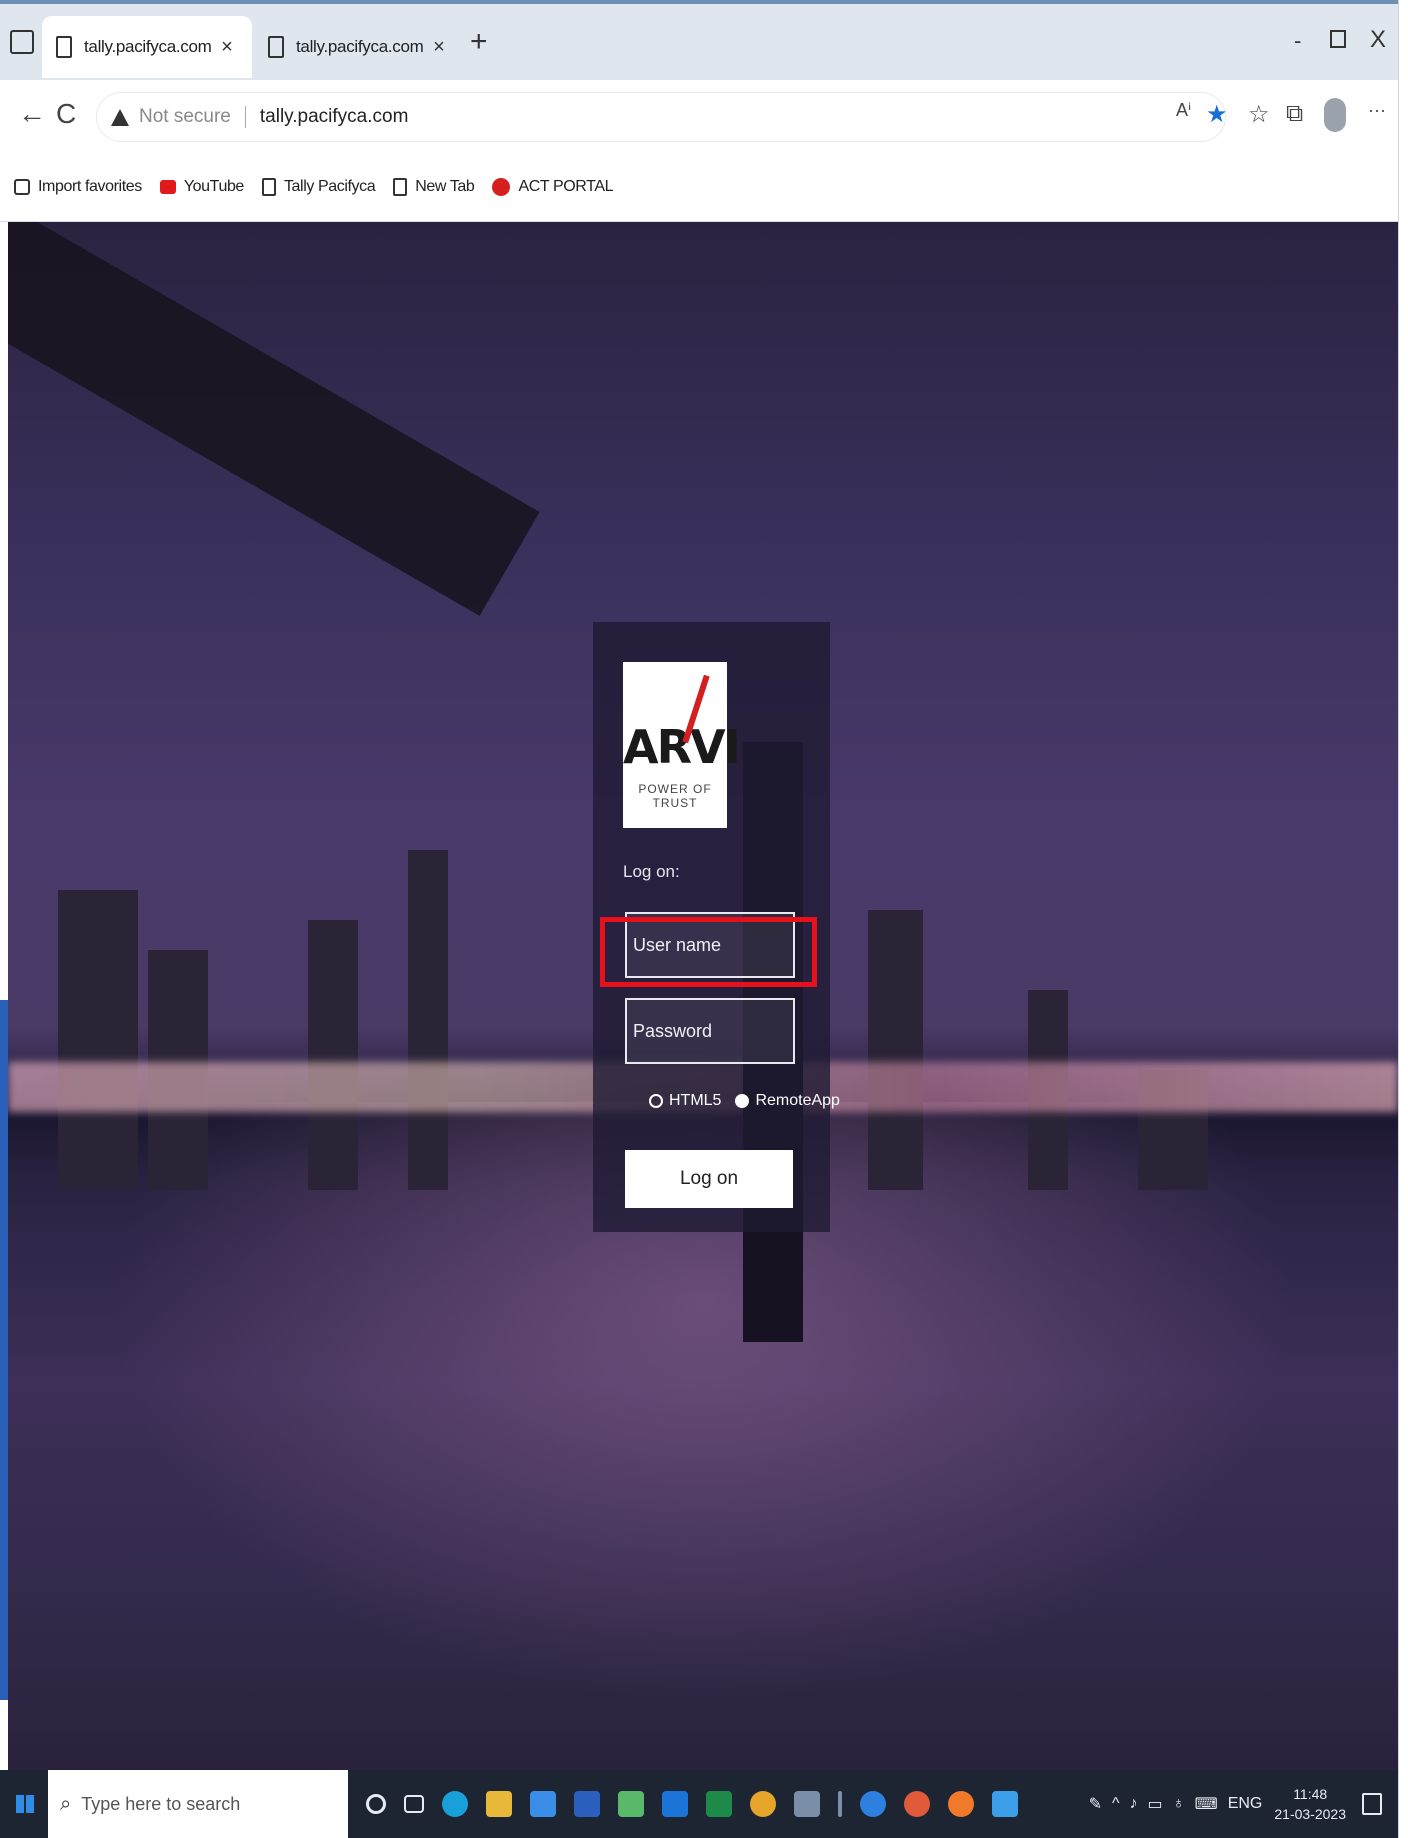 This screenshot has height=1838, width=1408. Describe the element at coordinates (1116, 1804) in the screenshot. I see `chevron-up-icon: ^` at that location.